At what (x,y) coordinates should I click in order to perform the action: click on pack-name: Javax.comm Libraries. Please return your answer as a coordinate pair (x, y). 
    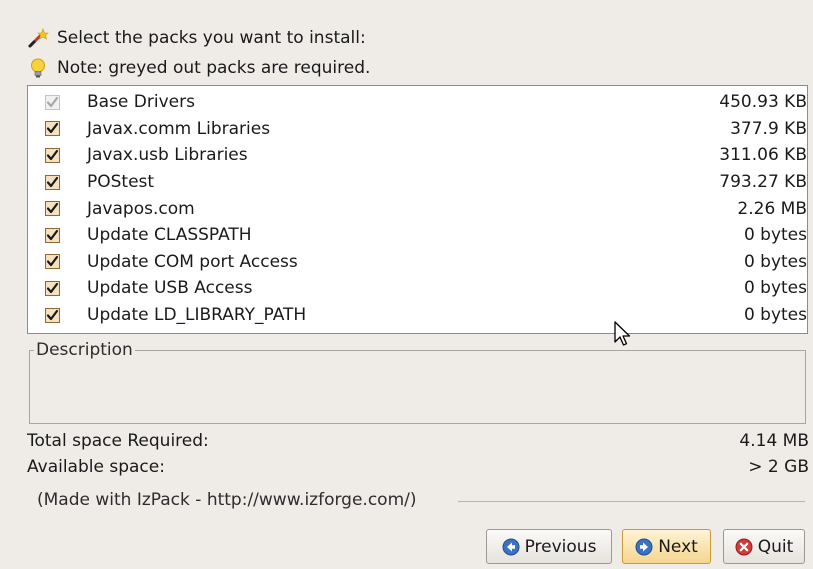
    Looking at the image, I should click on (179, 128).